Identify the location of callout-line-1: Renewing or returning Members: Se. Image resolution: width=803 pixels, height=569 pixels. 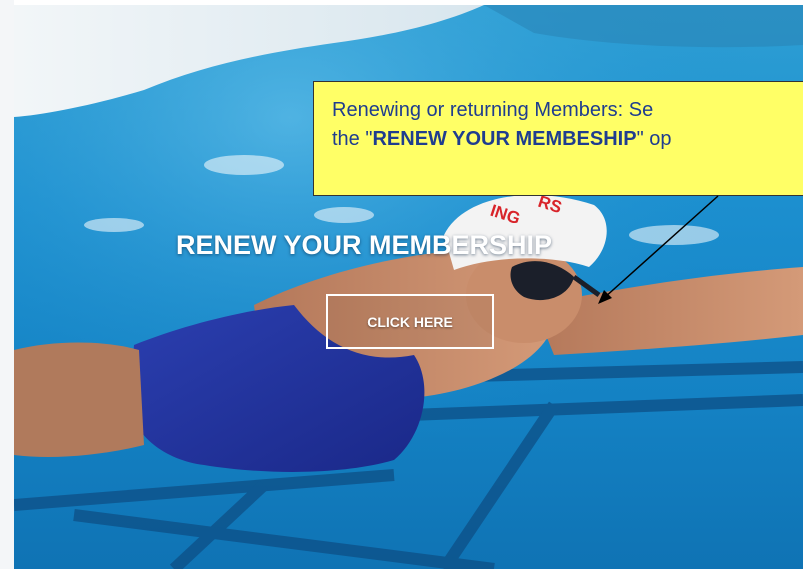
(493, 110).